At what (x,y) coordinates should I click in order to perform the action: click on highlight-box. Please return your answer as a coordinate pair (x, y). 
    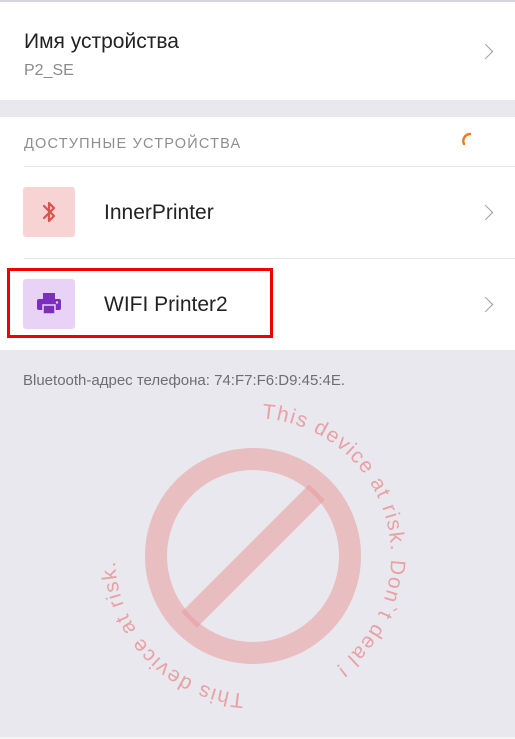
    Looking at the image, I should click on (140, 303).